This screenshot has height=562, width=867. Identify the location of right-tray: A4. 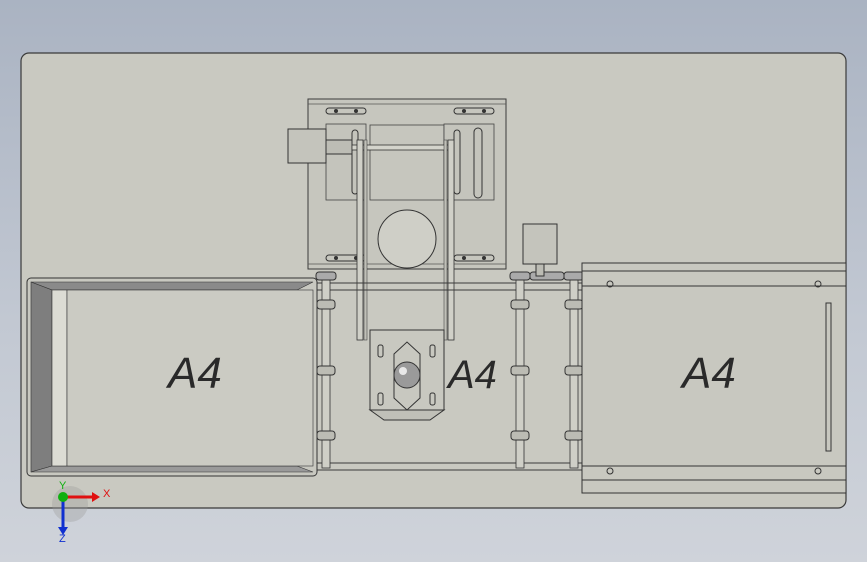
(714, 378).